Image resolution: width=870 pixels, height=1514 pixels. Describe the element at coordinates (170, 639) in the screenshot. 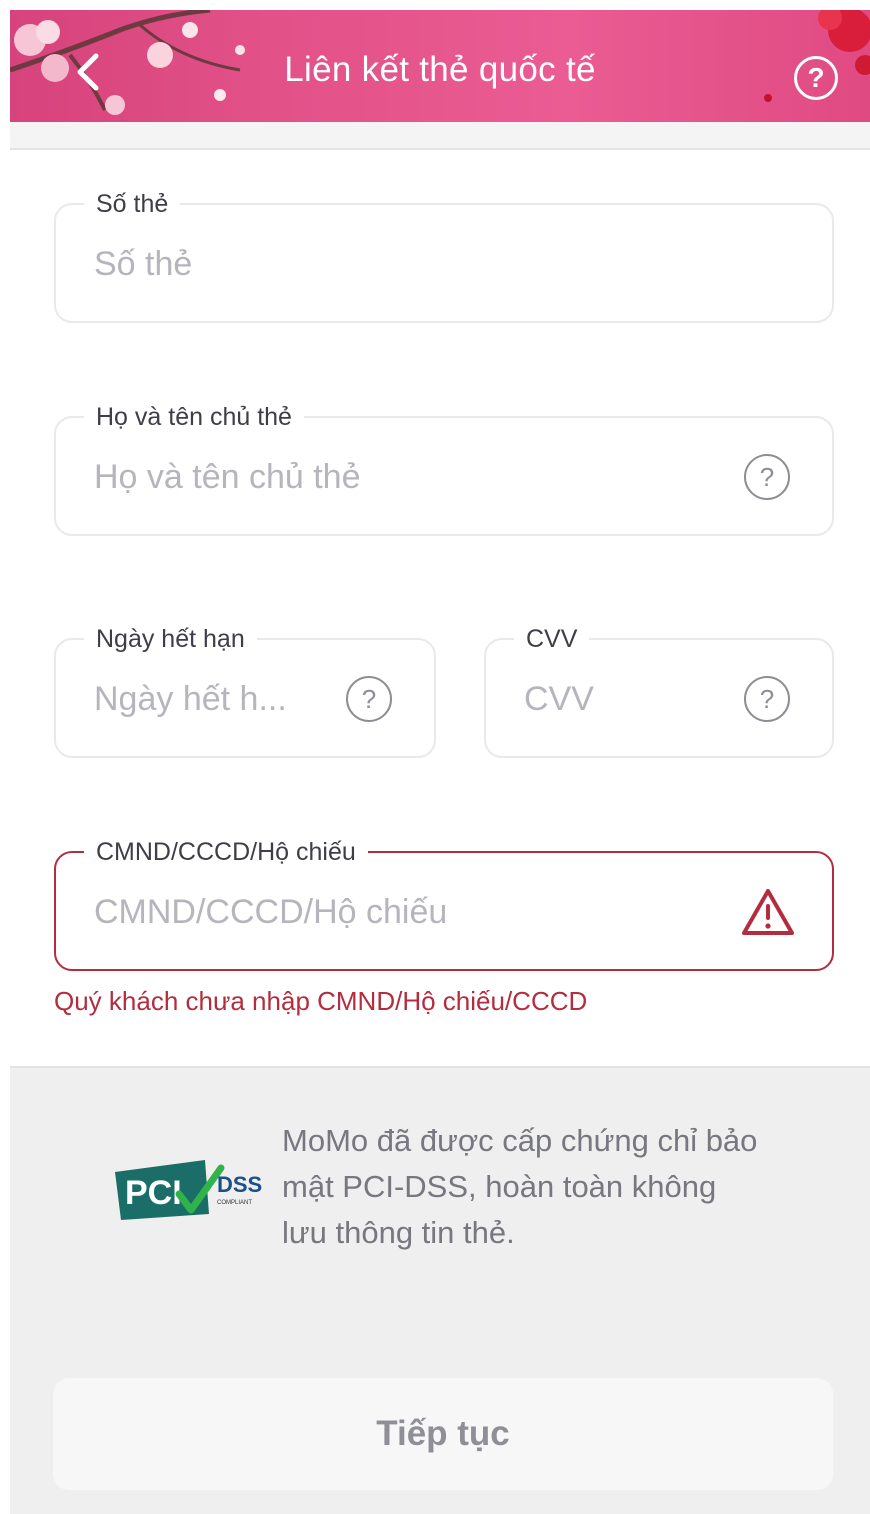

I see `expiry-label: Ngày hết hạn` at that location.